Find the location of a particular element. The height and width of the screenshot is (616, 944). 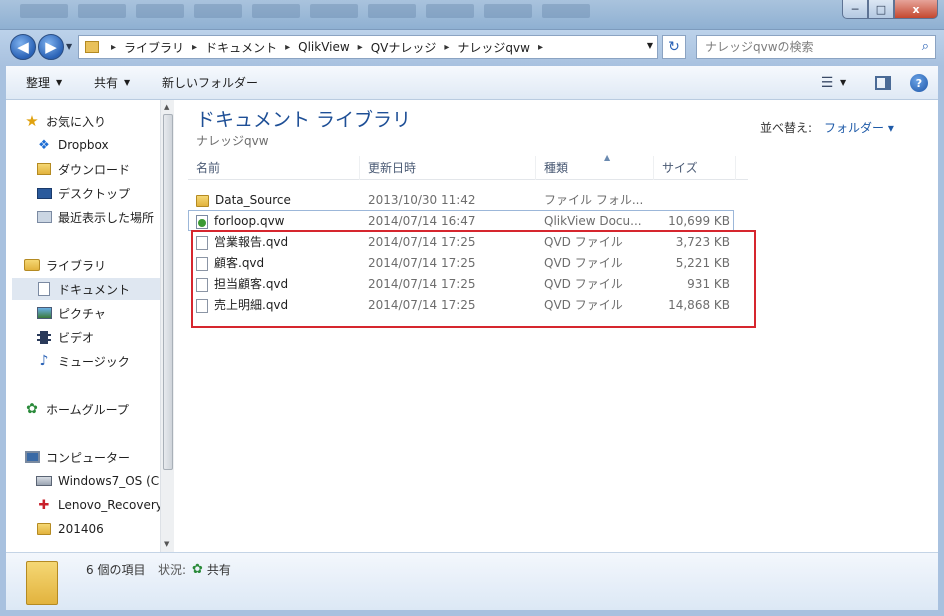

nav-desktop: デスクトップ is located at coordinates (105, 193).